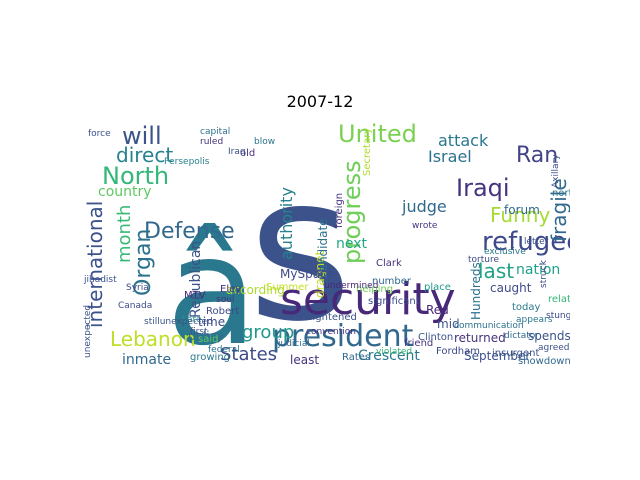 The height and width of the screenshot is (480, 640). I want to click on cloud-word: wrote, so click(425, 226).